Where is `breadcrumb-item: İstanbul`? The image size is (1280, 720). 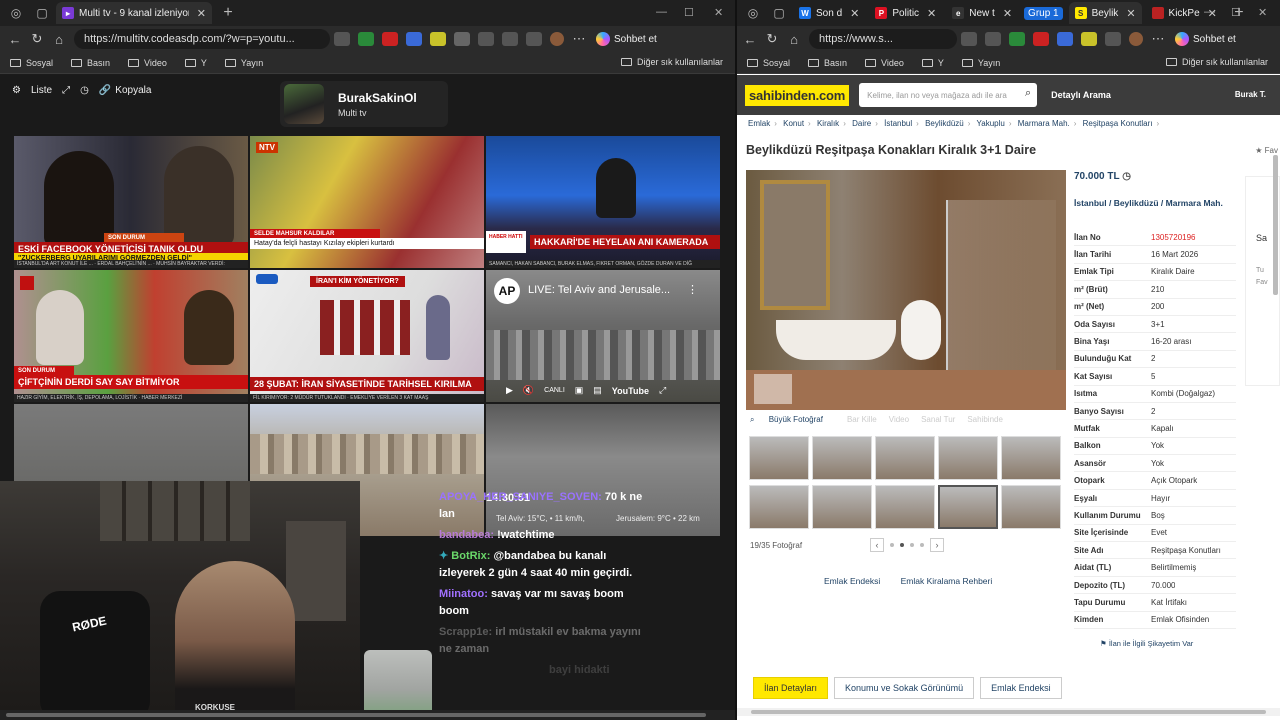
breadcrumb-item: İstanbul is located at coordinates (898, 123).